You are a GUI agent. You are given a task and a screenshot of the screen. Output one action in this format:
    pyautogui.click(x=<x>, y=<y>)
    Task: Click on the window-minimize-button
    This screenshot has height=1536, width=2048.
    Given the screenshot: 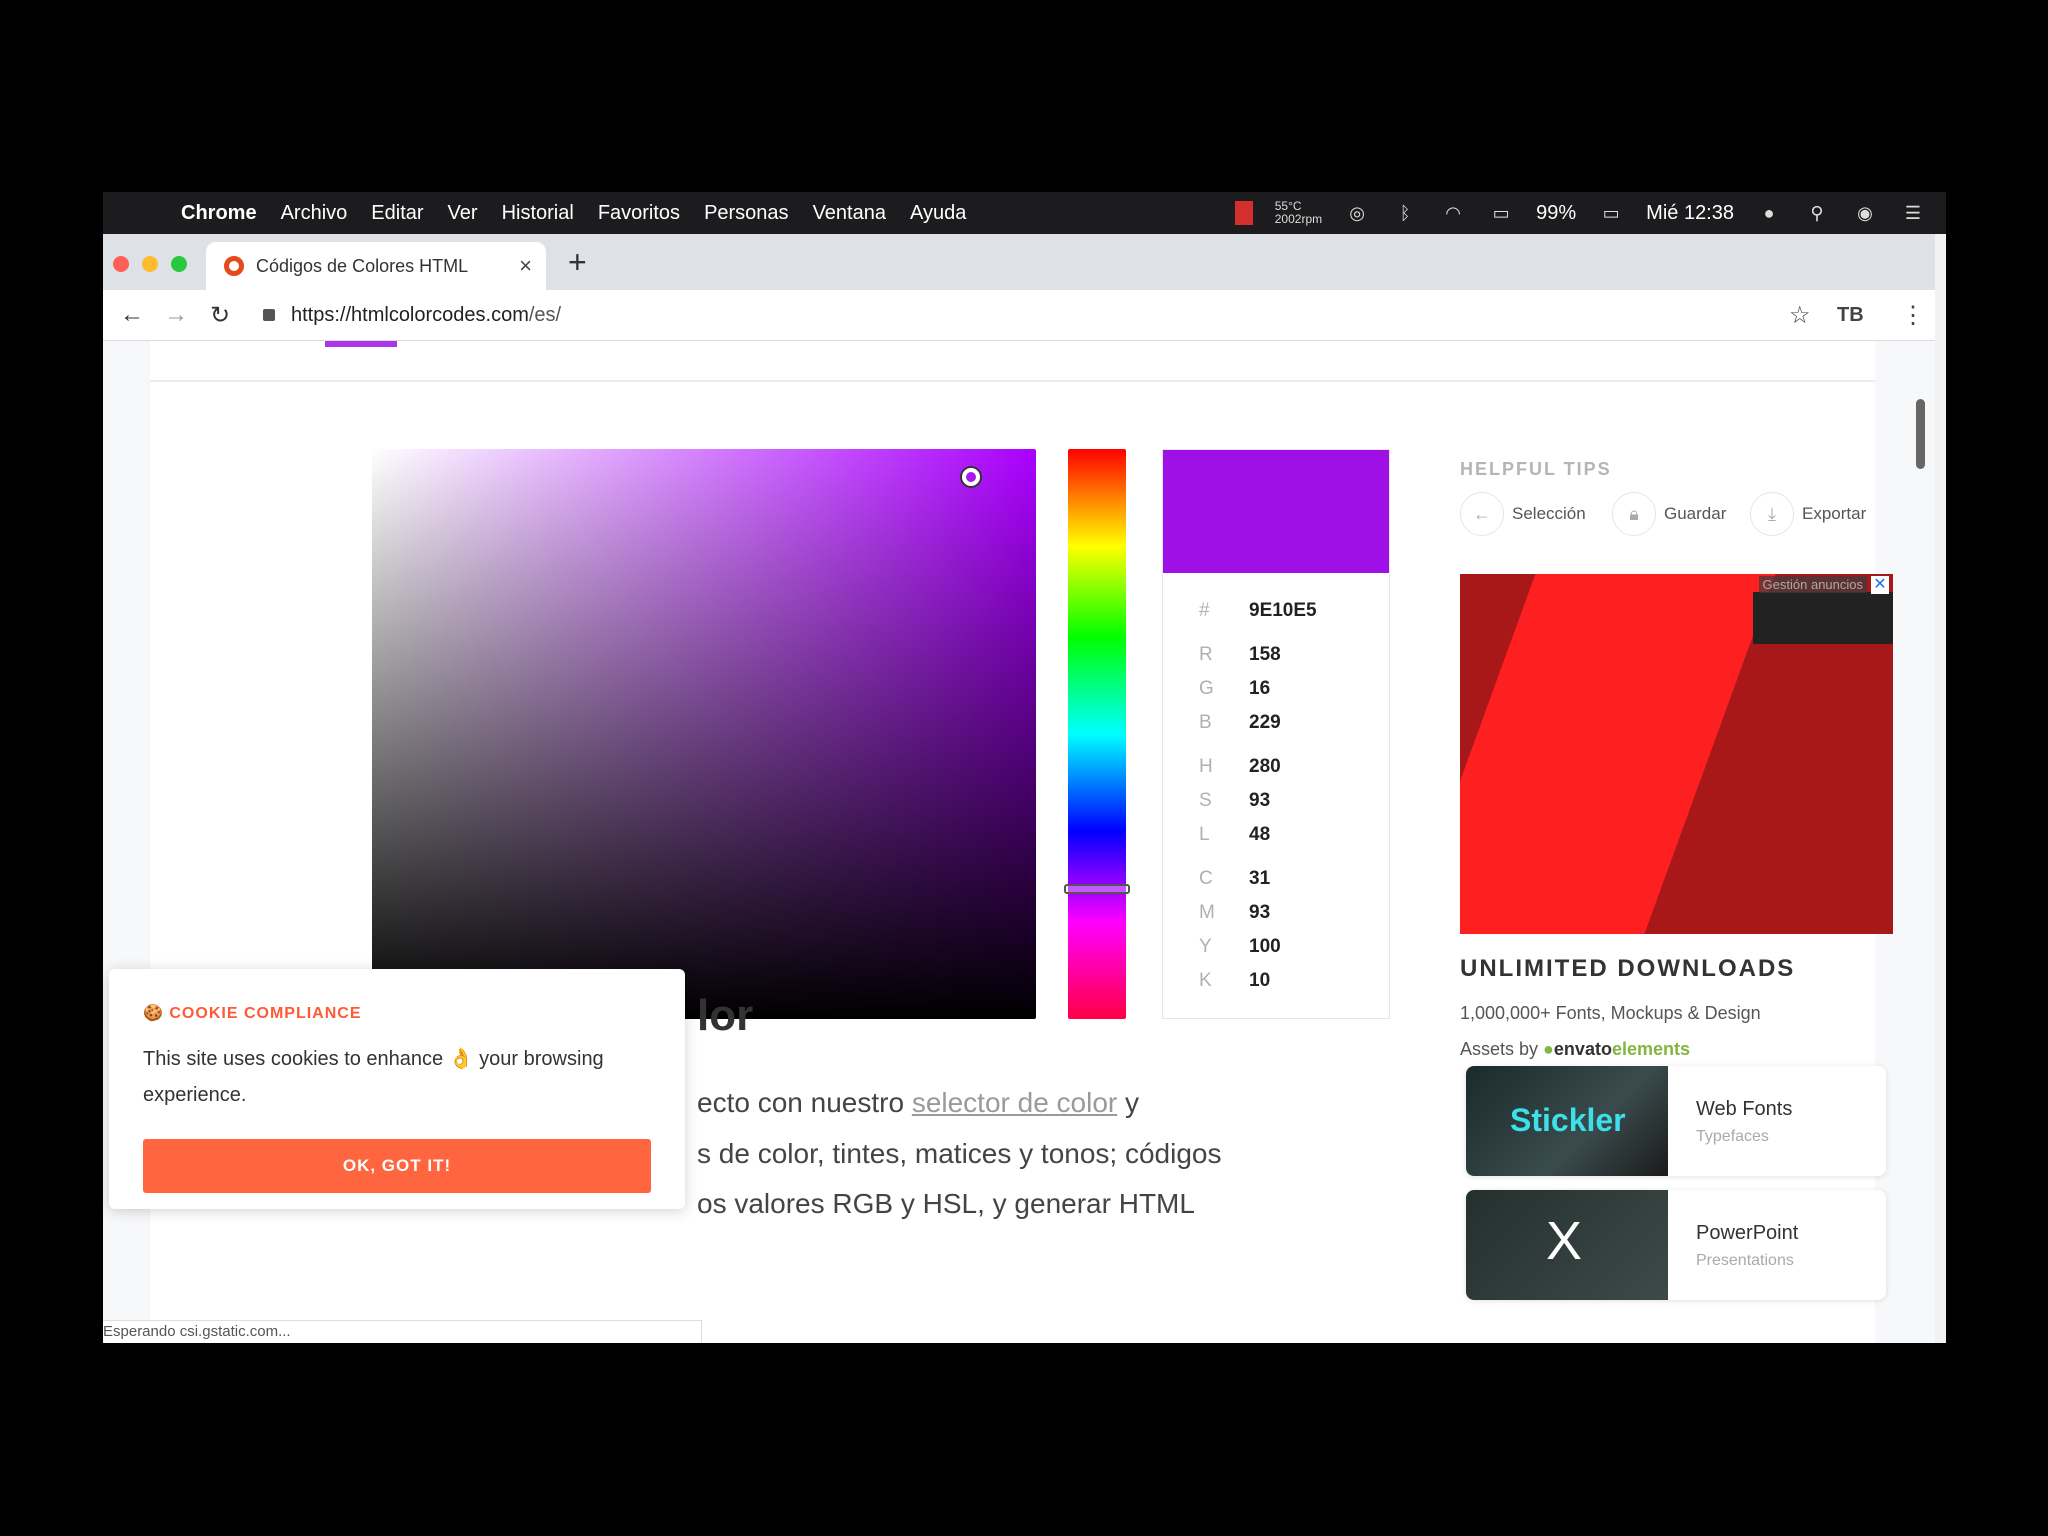 What is the action you would take?
    pyautogui.click(x=150, y=264)
    